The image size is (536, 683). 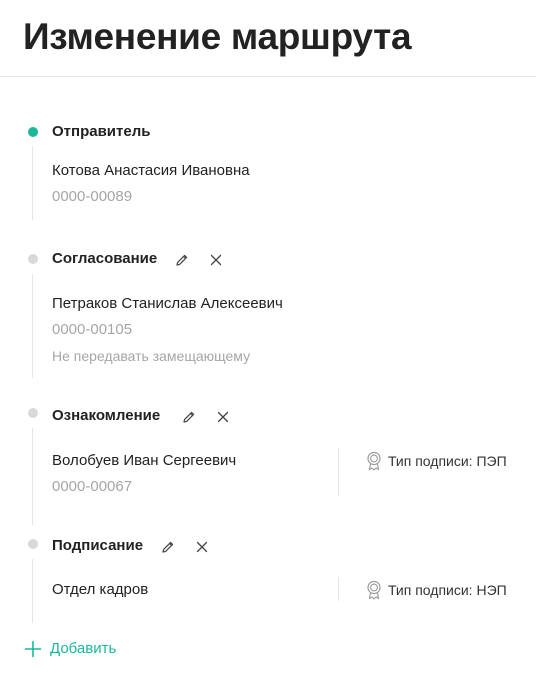 What do you see at coordinates (106, 415) in the screenshot?
I see `step-title: Ознакомление` at bounding box center [106, 415].